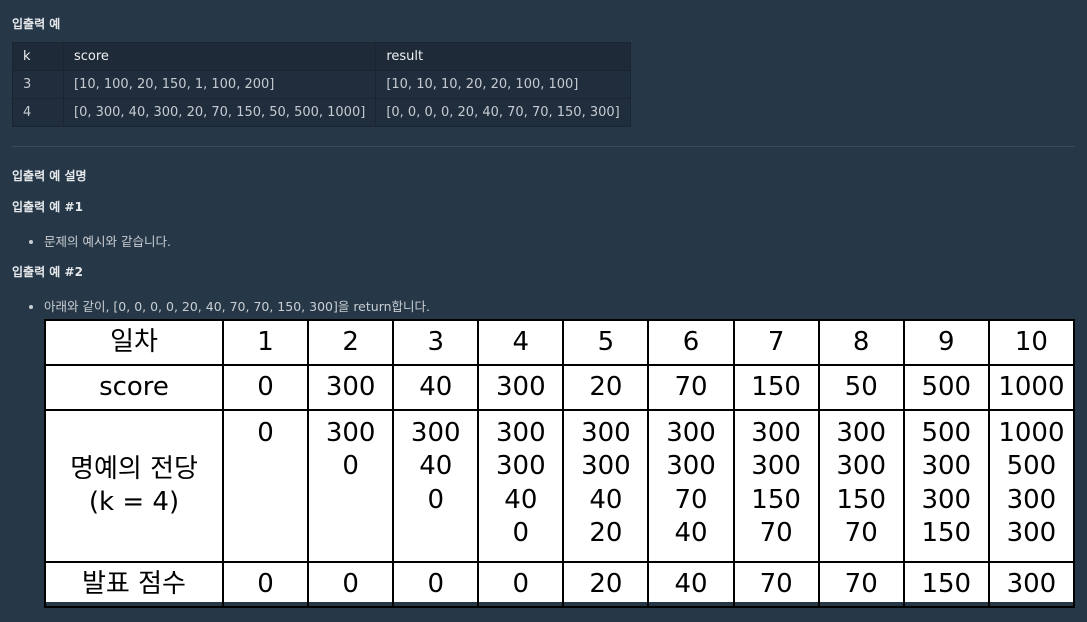 Image resolution: width=1087 pixels, height=622 pixels. Describe the element at coordinates (351, 342) in the screenshot. I see `day-cell: 2` at that location.